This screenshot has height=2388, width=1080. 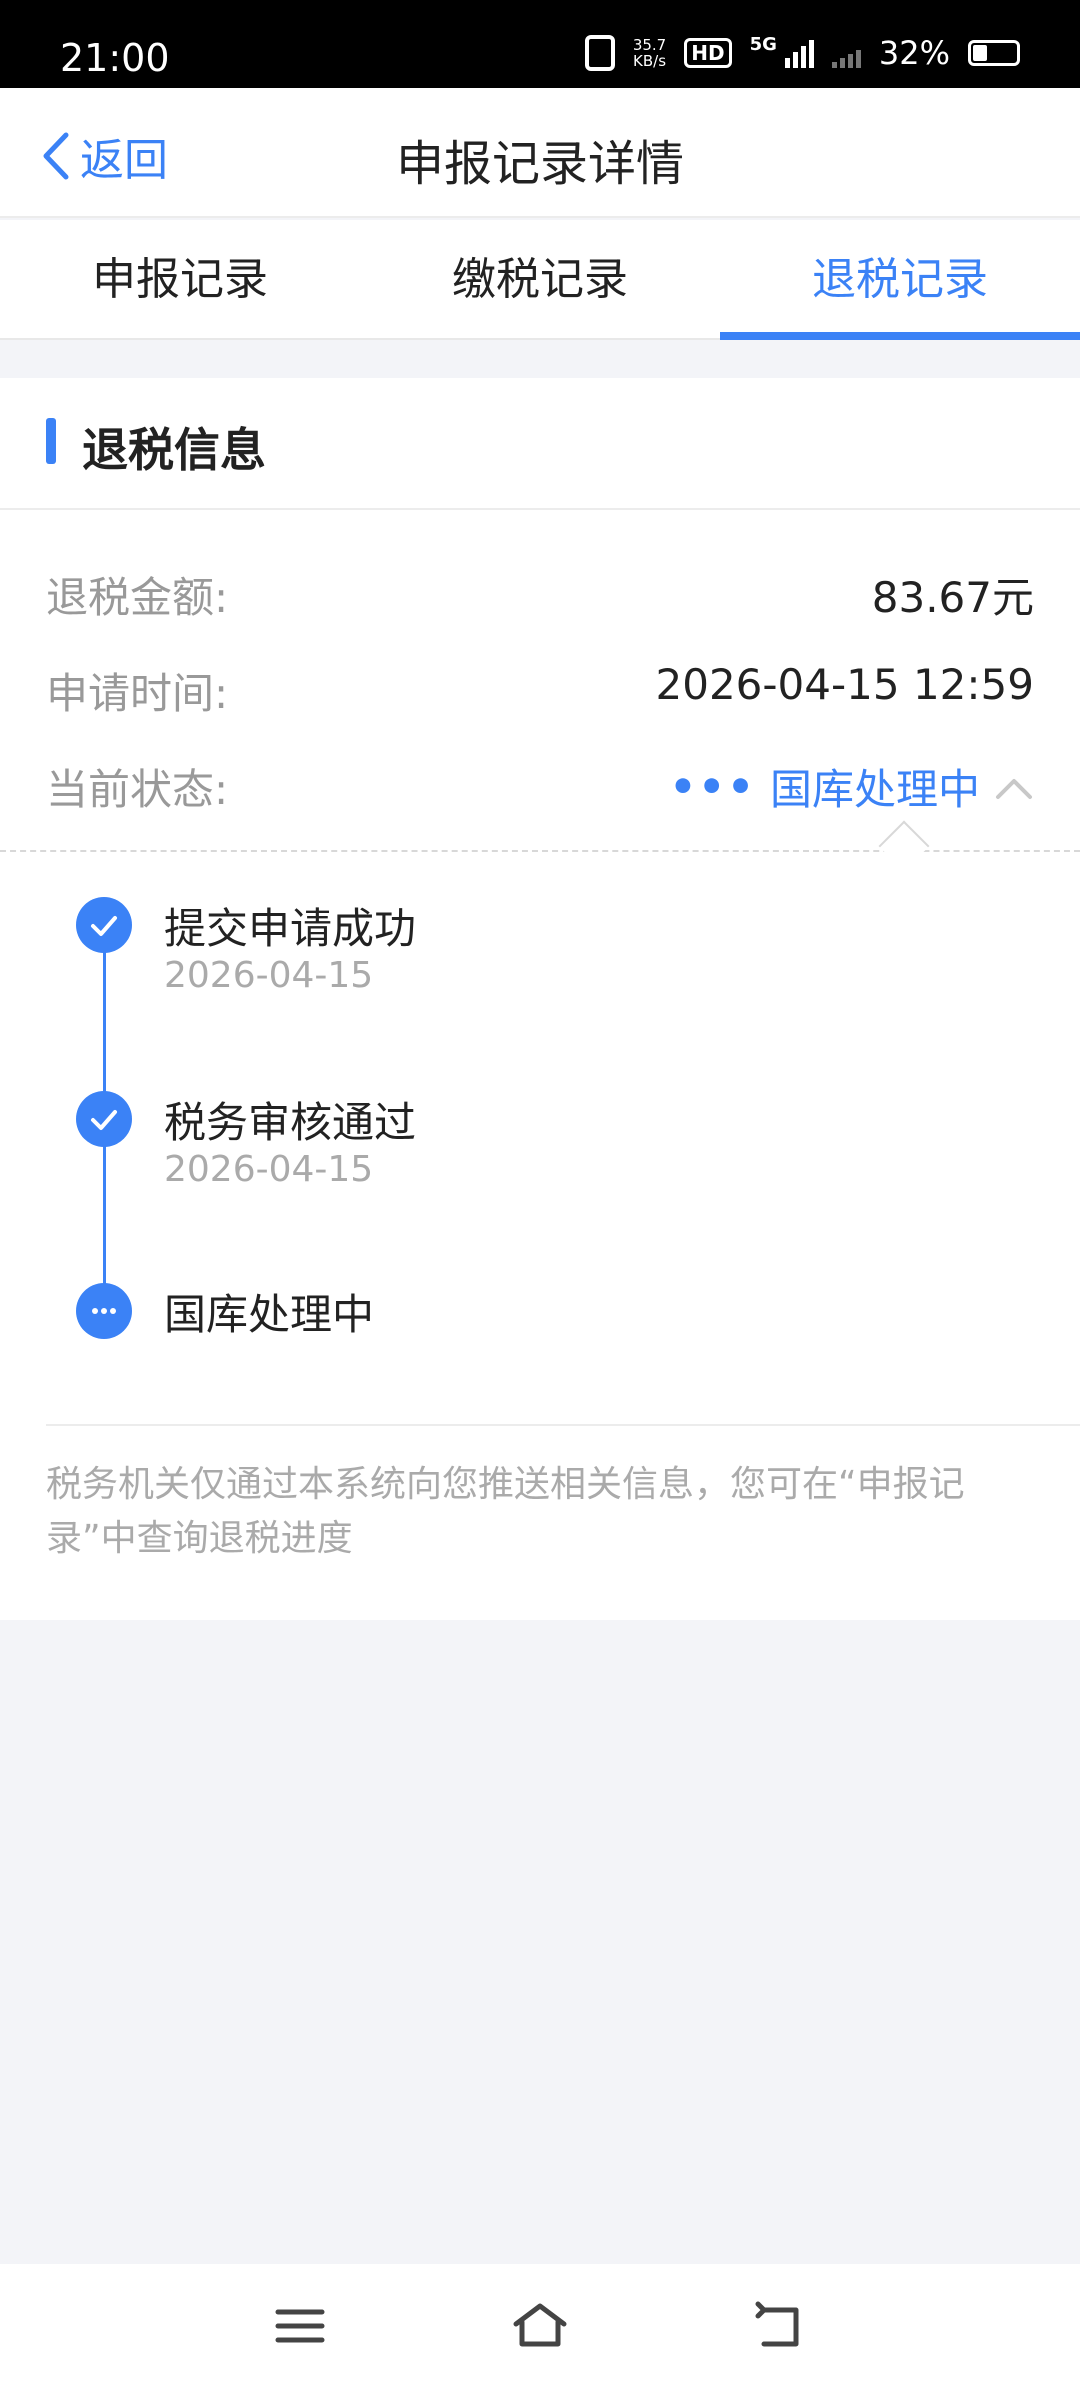 What do you see at coordinates (650, 61) in the screenshot?
I see `network-speed-unit: KB/s` at bounding box center [650, 61].